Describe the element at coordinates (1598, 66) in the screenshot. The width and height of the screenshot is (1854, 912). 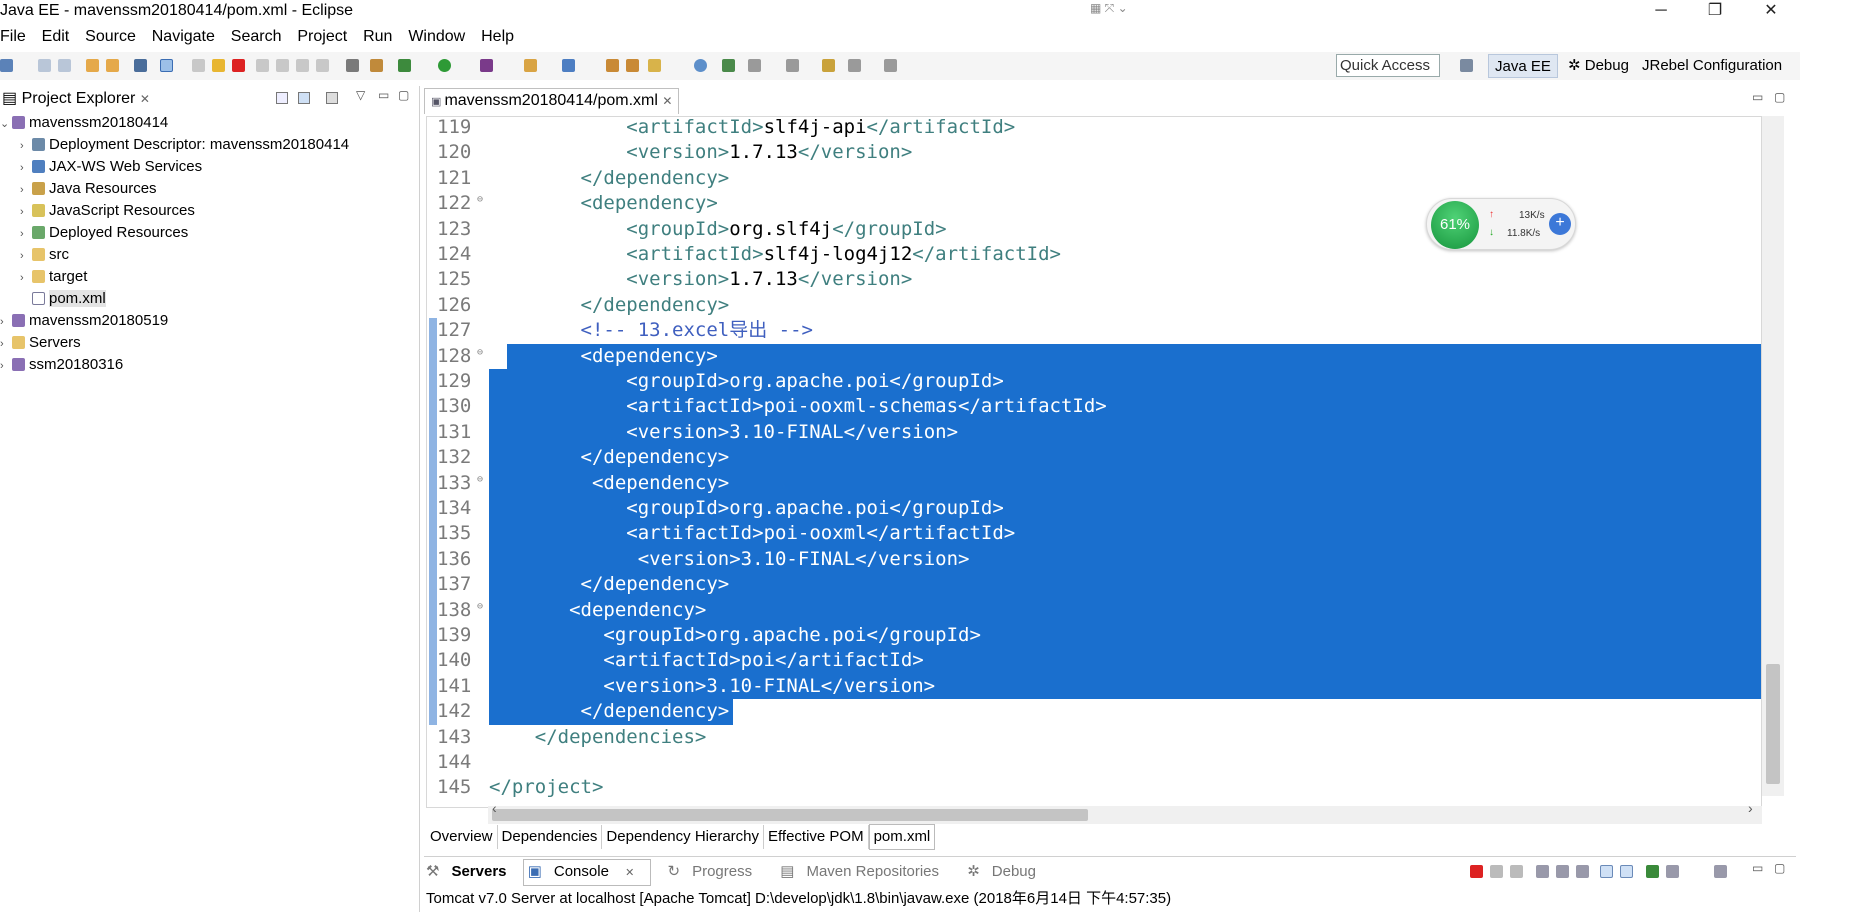
I see `perspective-debug: ✲ Debug` at that location.